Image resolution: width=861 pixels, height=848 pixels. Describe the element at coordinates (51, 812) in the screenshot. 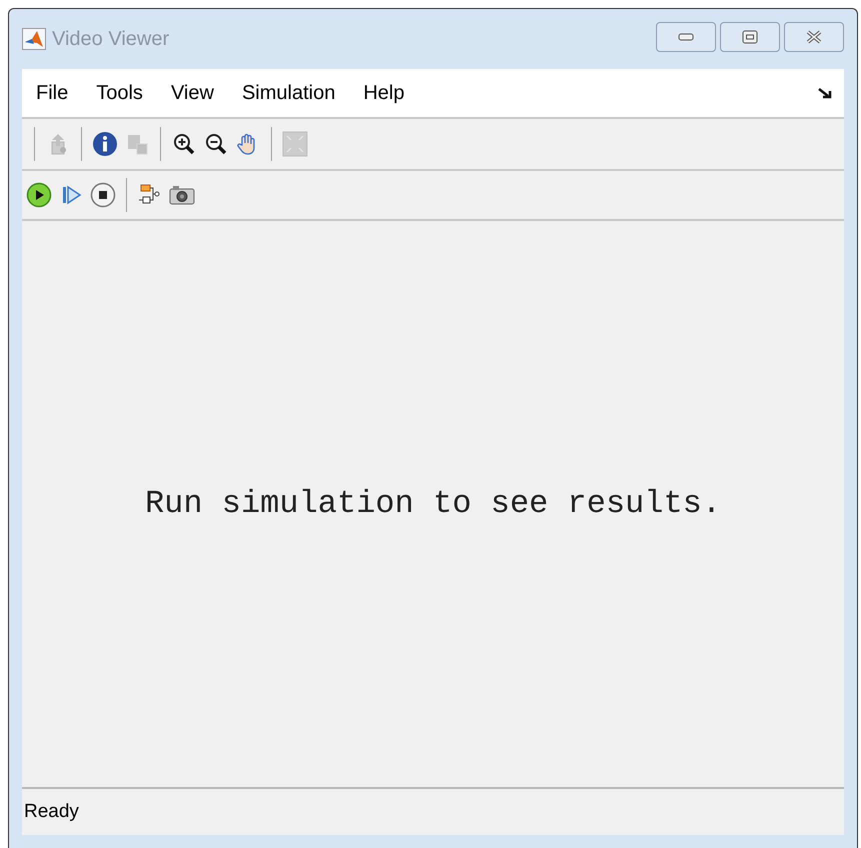

I see `status-text: Ready` at that location.